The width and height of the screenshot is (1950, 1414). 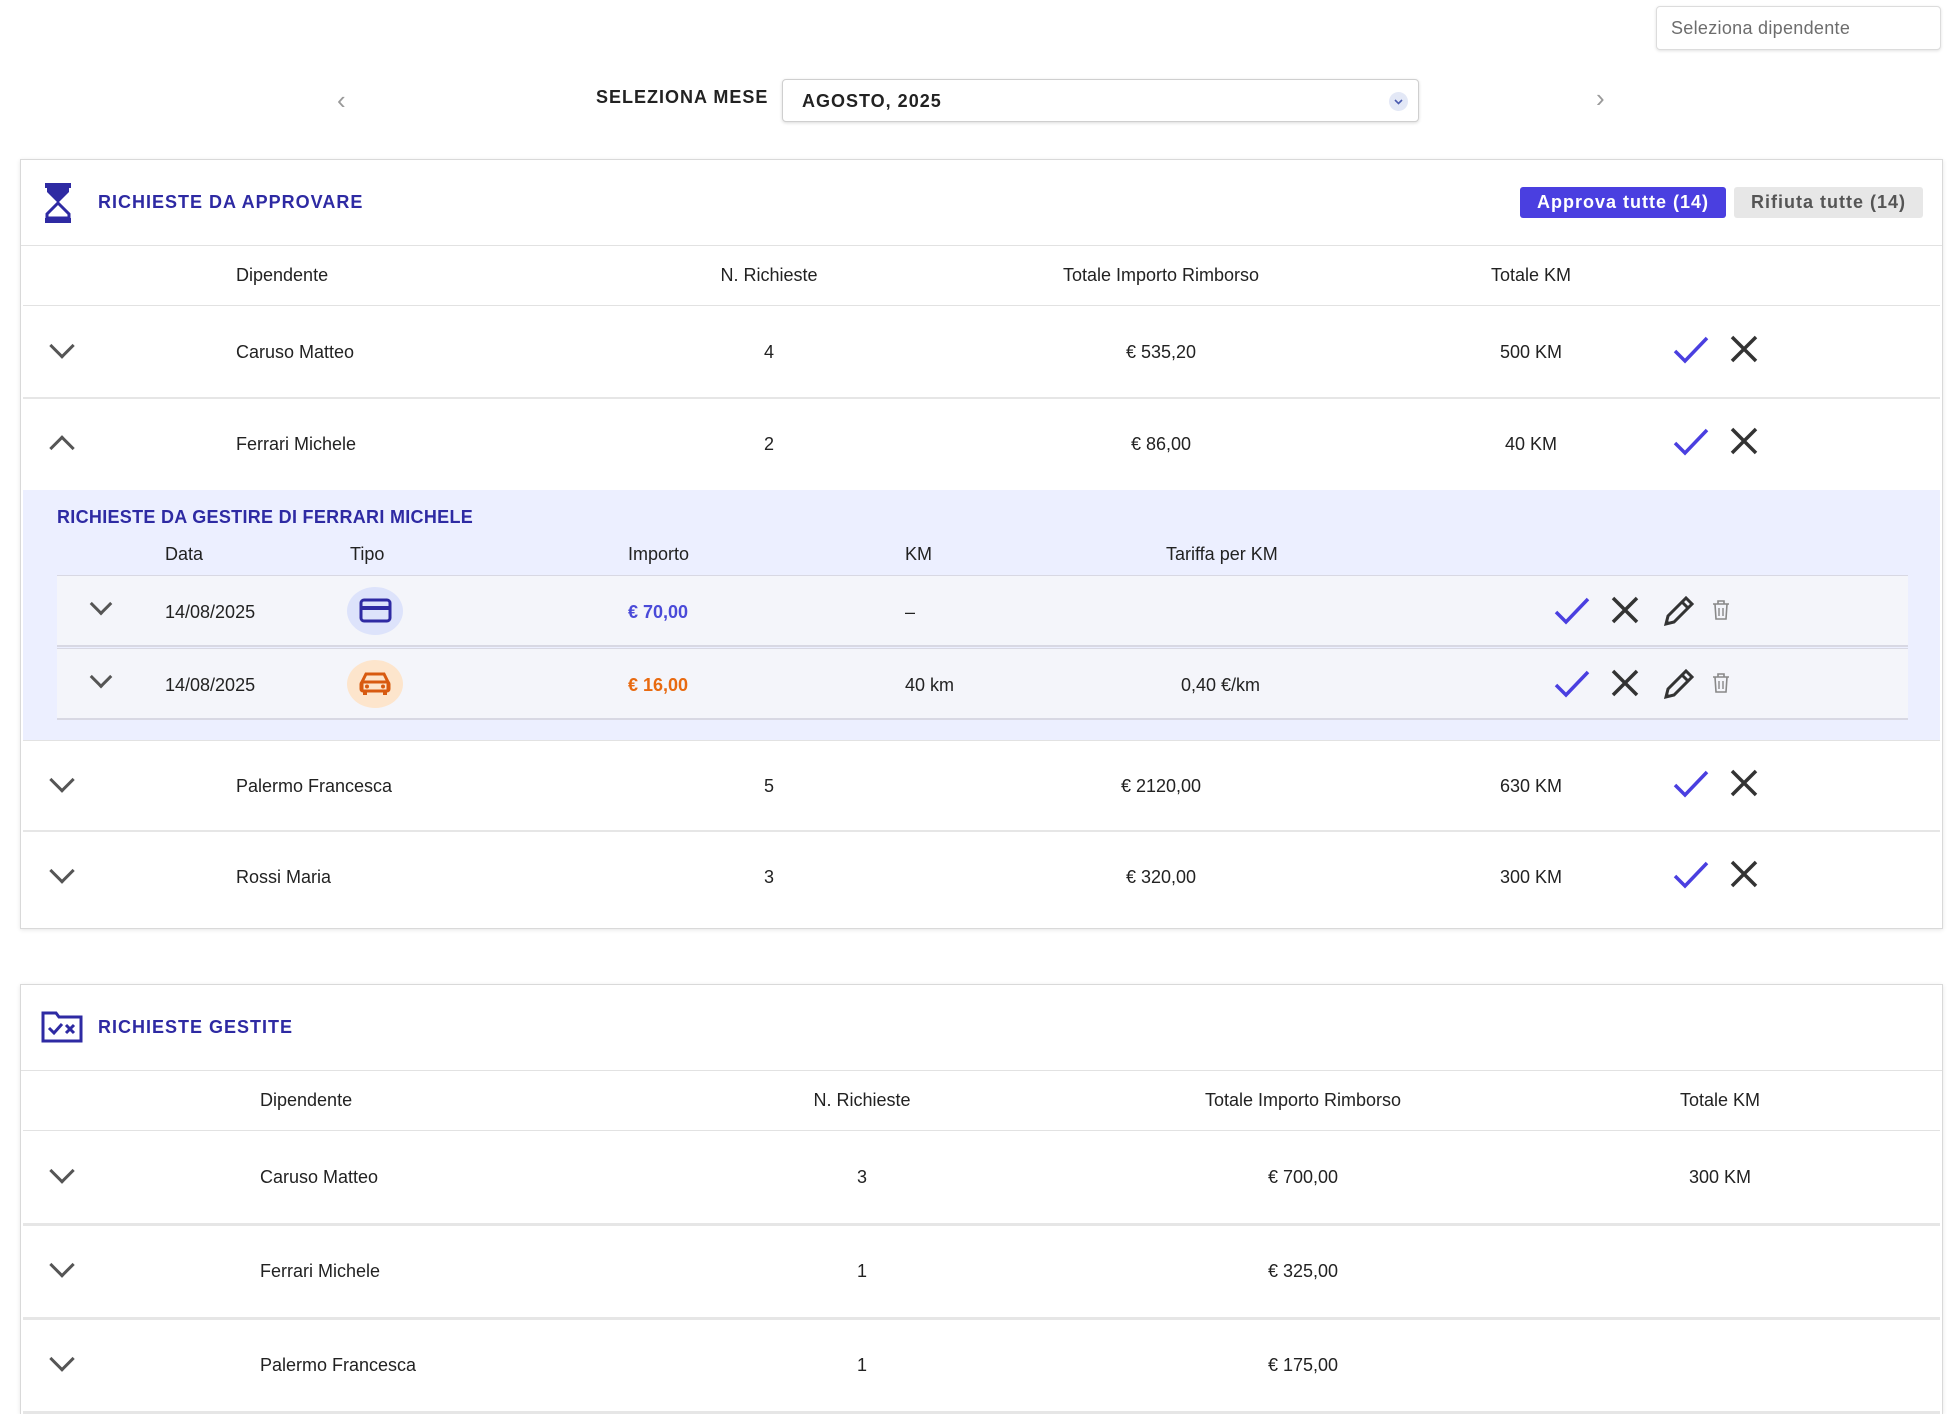 I want to click on table-row: Caruso Matteo 4 € 535,20 500 KM, so click(x=981, y=353).